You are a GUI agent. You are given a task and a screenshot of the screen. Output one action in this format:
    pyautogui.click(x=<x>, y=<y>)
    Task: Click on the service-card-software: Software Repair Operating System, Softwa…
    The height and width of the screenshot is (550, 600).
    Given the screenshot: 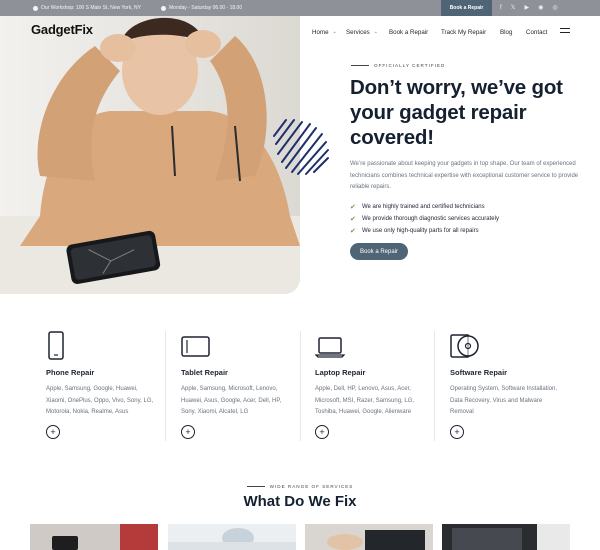 What is the action you would take?
    pyautogui.click(x=507, y=388)
    